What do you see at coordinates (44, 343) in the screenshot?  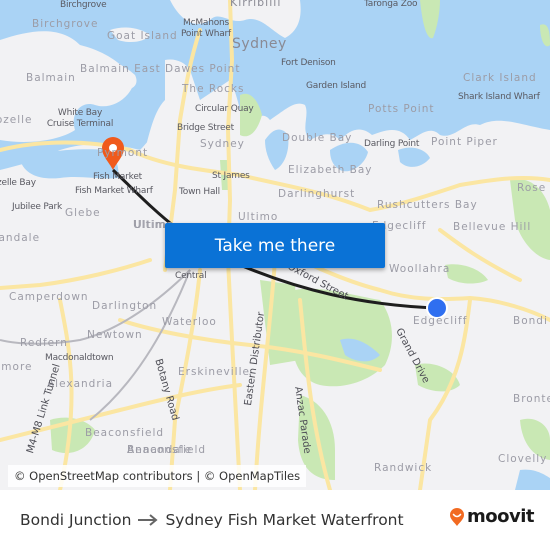 I see `label-newtown: Redfern` at bounding box center [44, 343].